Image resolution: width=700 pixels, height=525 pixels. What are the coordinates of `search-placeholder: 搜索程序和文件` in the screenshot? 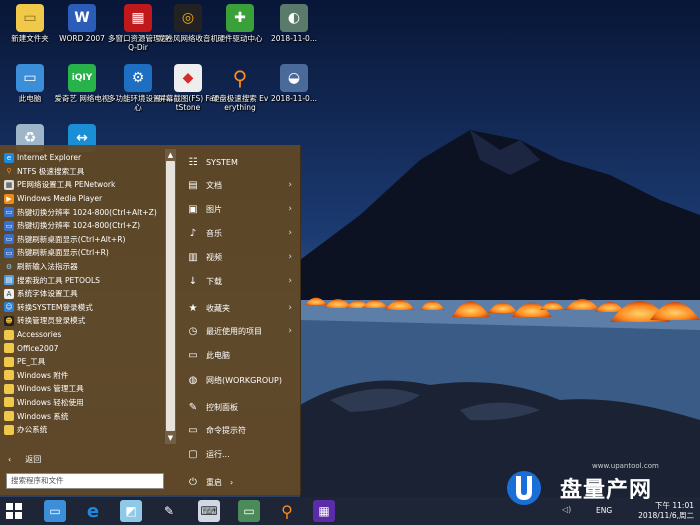 It's located at (37, 480).